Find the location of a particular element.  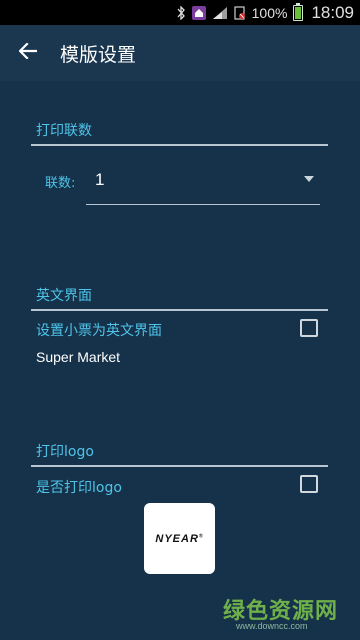

sim-blocked-icon is located at coordinates (240, 12).